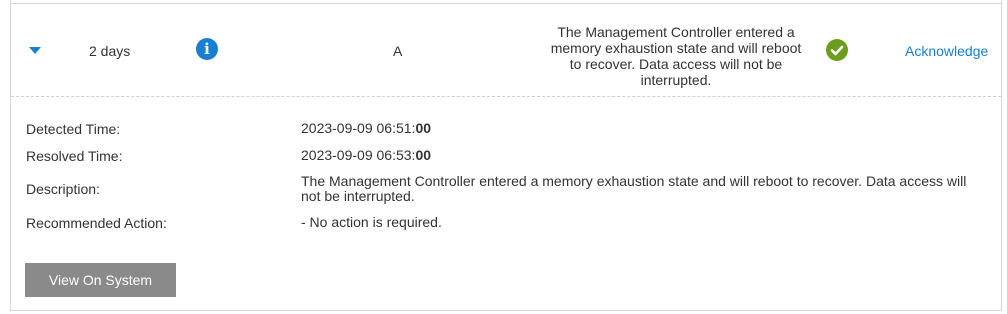  I want to click on event-source: A, so click(398, 51).